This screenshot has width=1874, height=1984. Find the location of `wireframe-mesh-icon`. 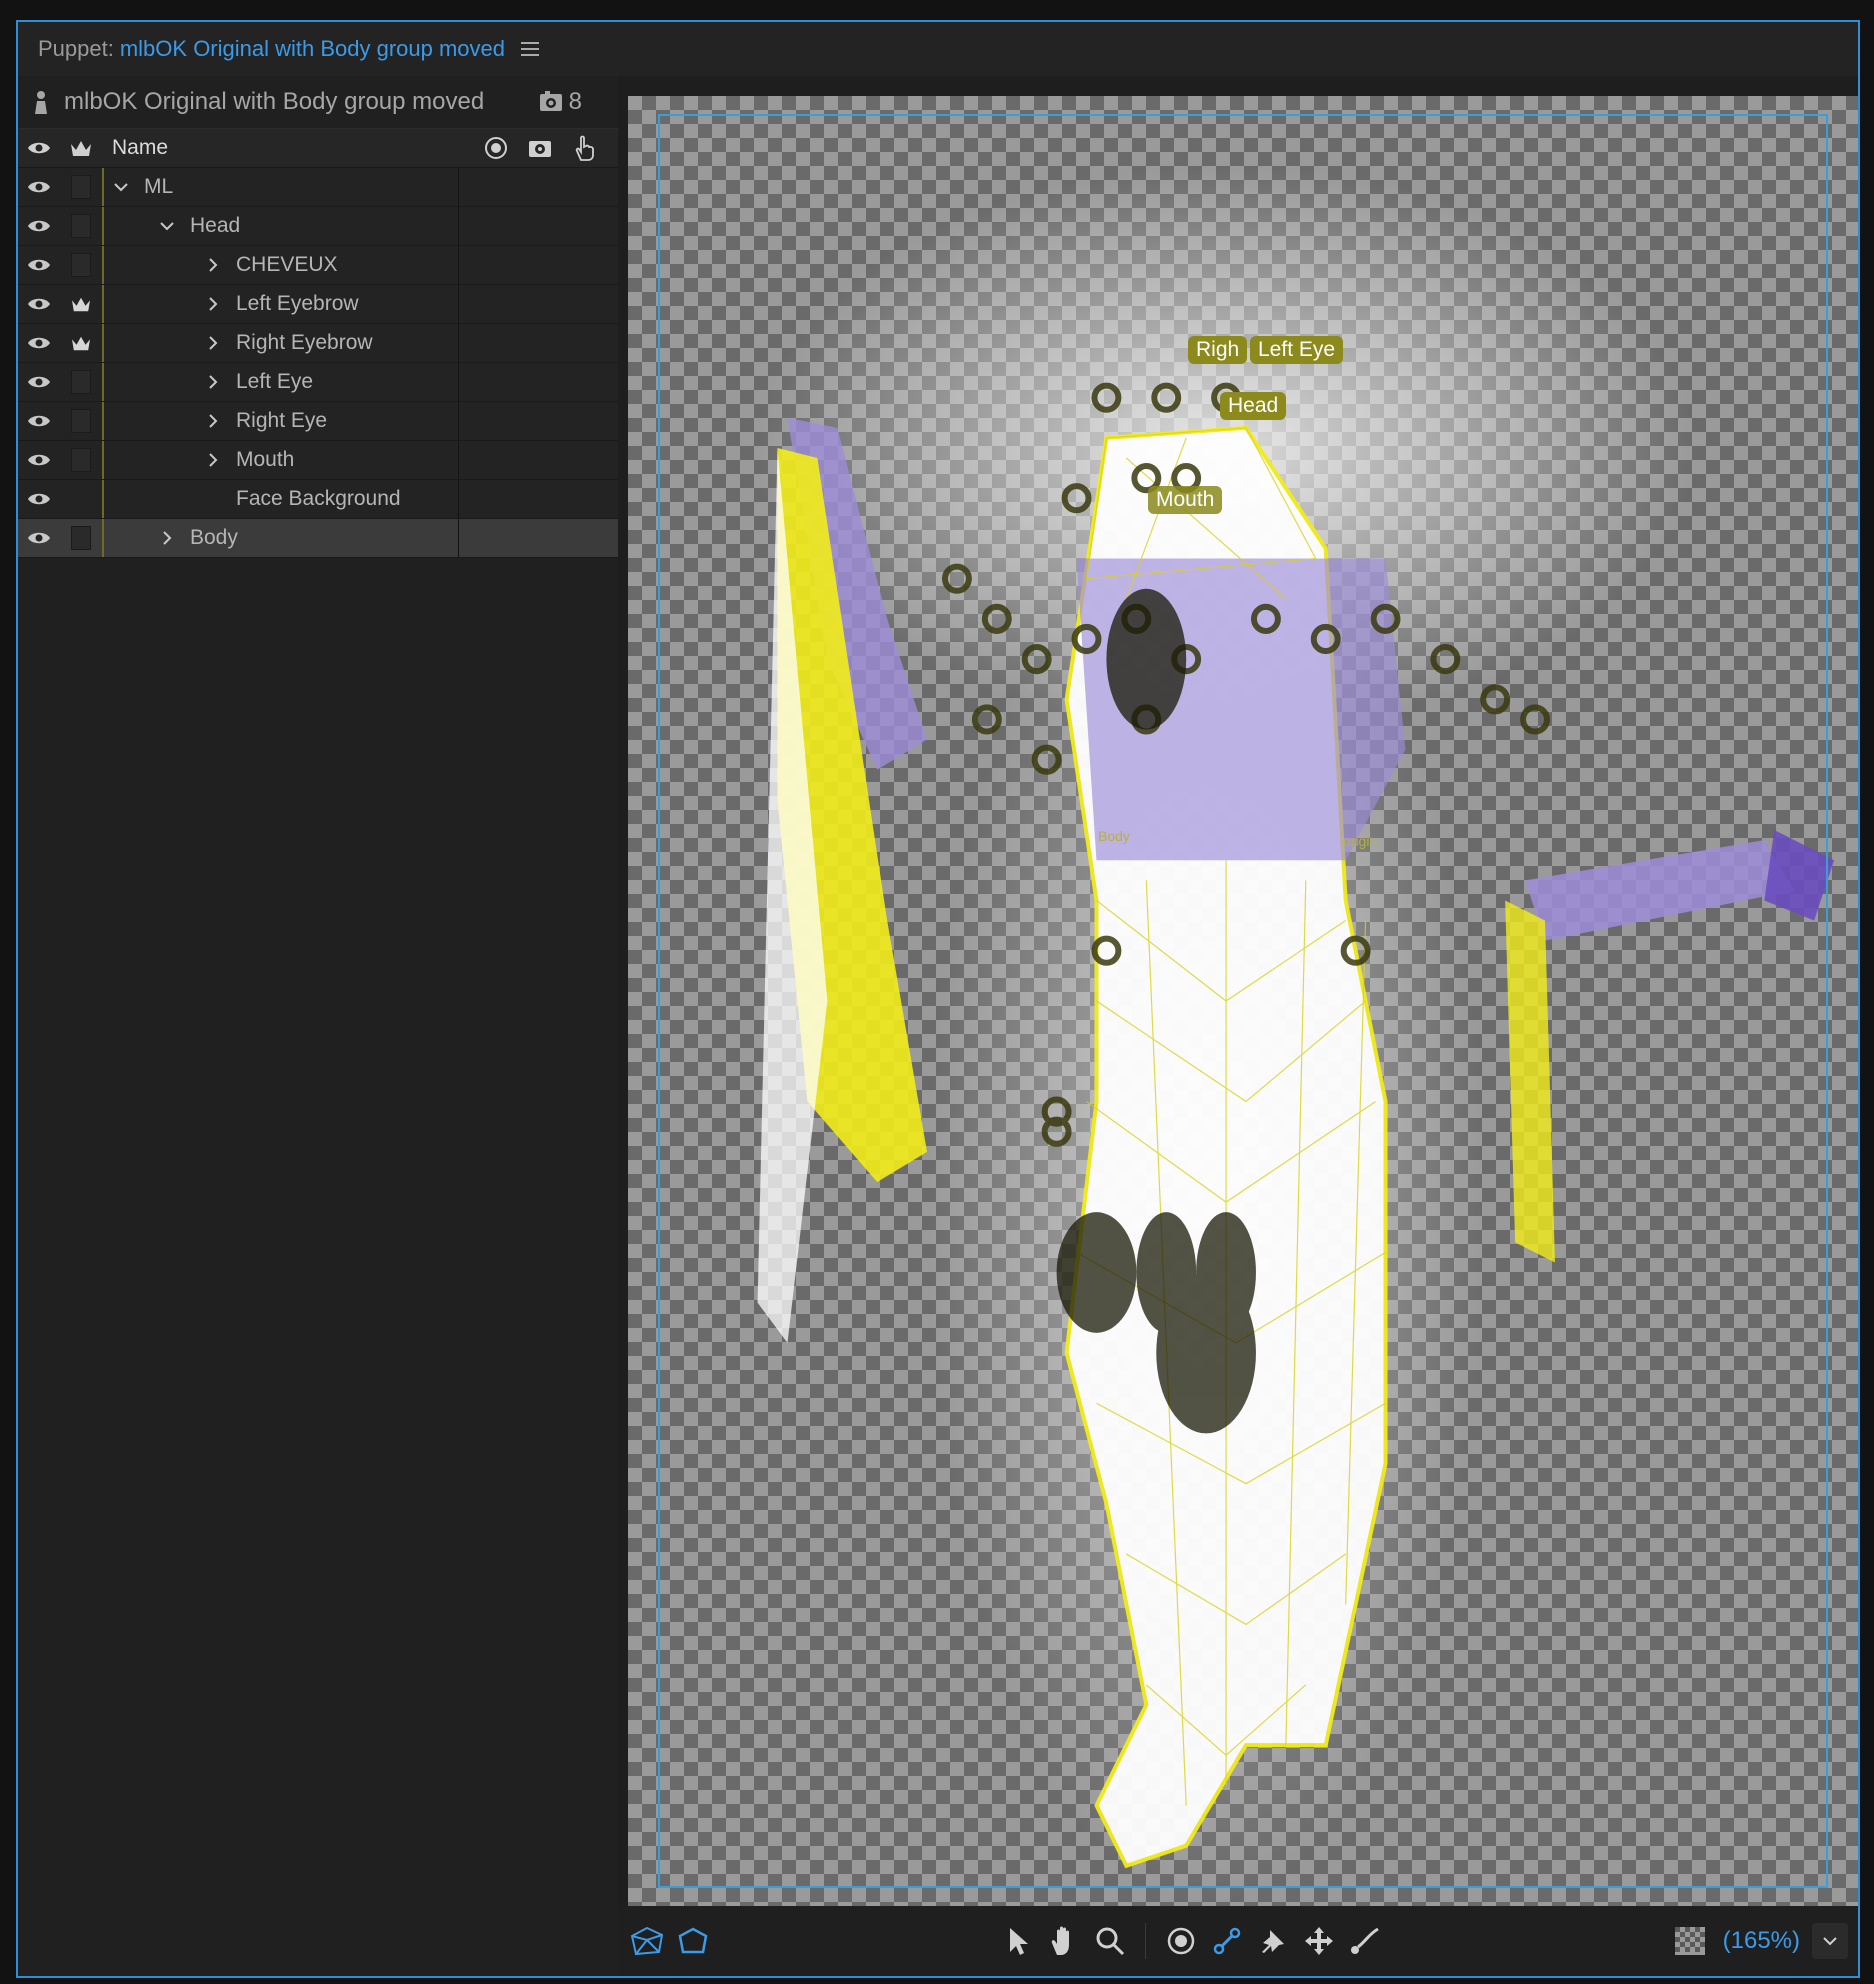

wireframe-mesh-icon is located at coordinates (647, 1941).